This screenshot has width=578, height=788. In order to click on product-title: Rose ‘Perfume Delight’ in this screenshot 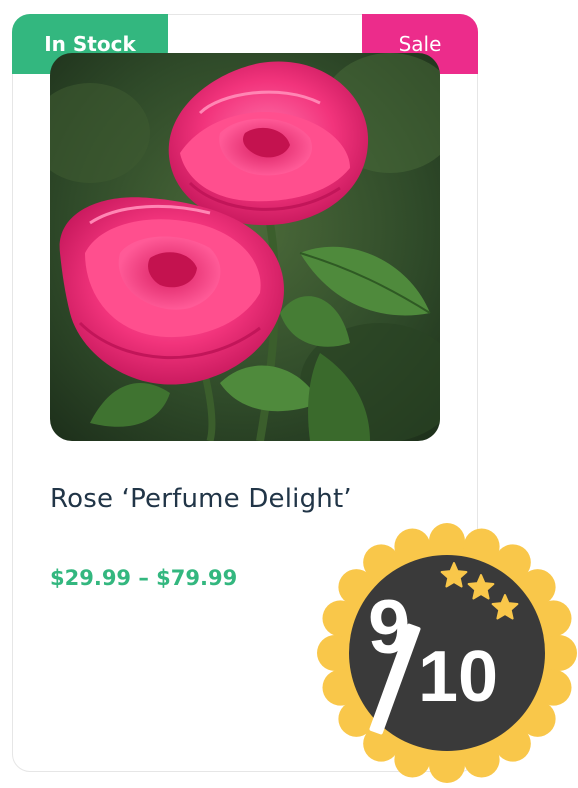, I will do `click(201, 499)`.